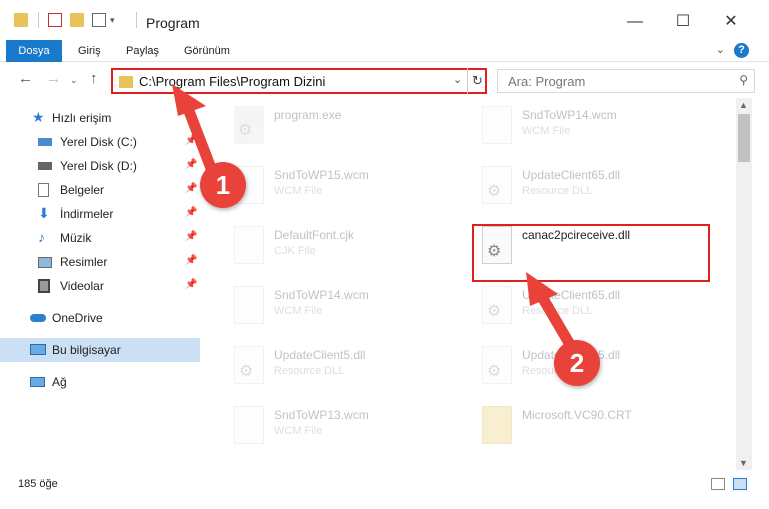  Describe the element at coordinates (577, 363) in the screenshot. I see `step-2-badge: 2` at that location.